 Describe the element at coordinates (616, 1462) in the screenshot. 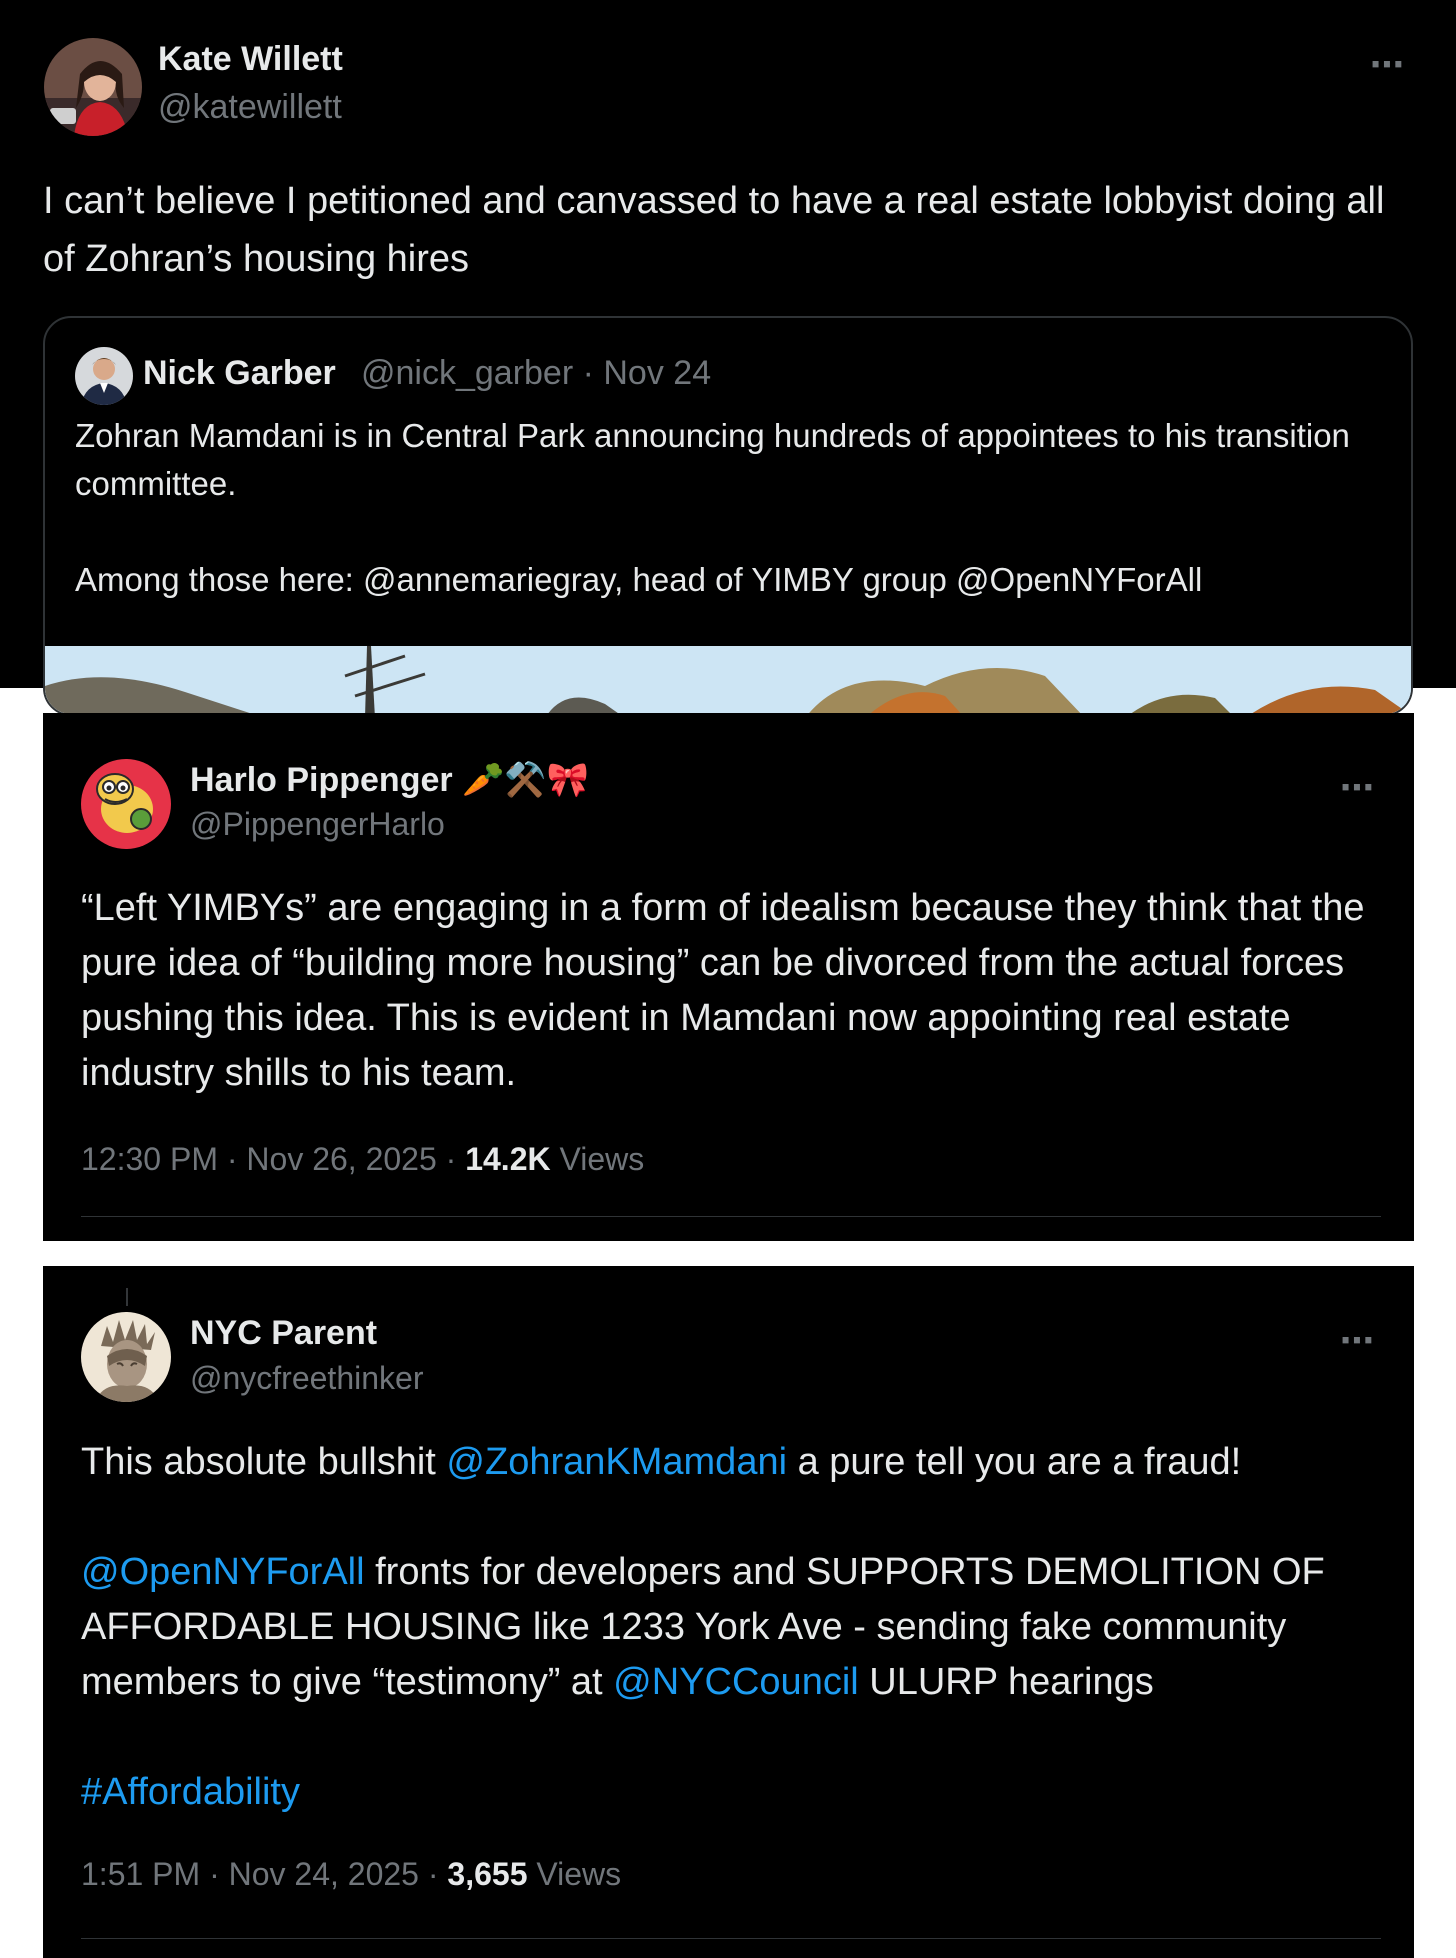

I see `mention-link: @ZohranKMamdani` at that location.